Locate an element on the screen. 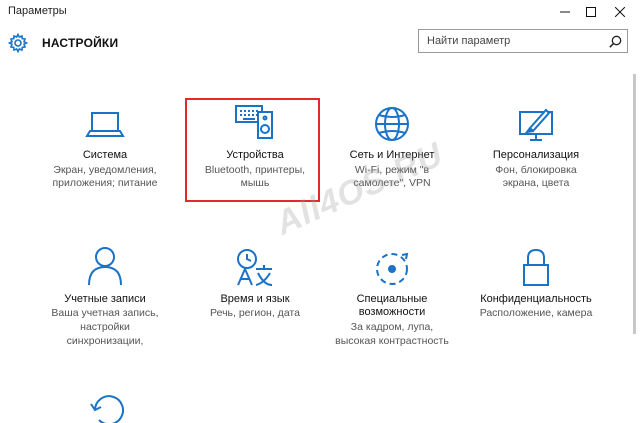 Image resolution: width=640 pixels, height=423 pixels. tile-description: настройки is located at coordinates (105, 327).